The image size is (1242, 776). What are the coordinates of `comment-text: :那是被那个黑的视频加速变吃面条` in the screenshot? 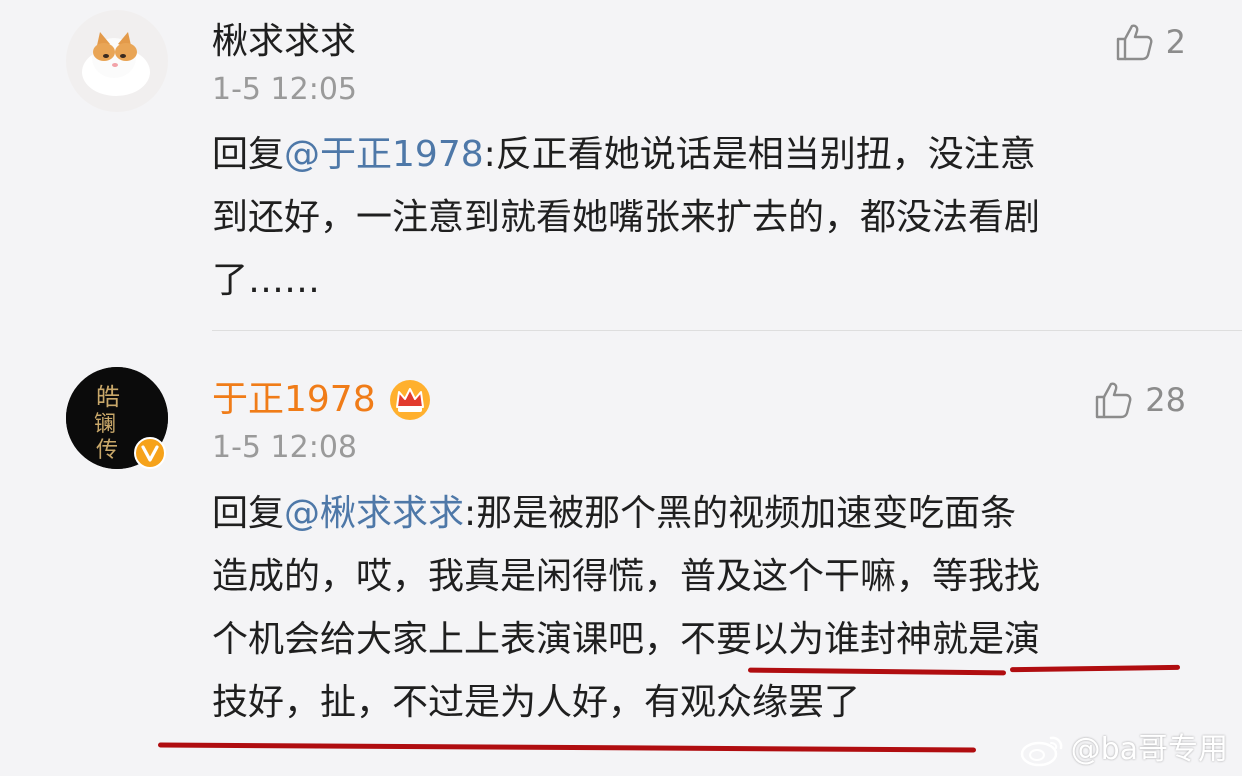 It's located at (740, 513).